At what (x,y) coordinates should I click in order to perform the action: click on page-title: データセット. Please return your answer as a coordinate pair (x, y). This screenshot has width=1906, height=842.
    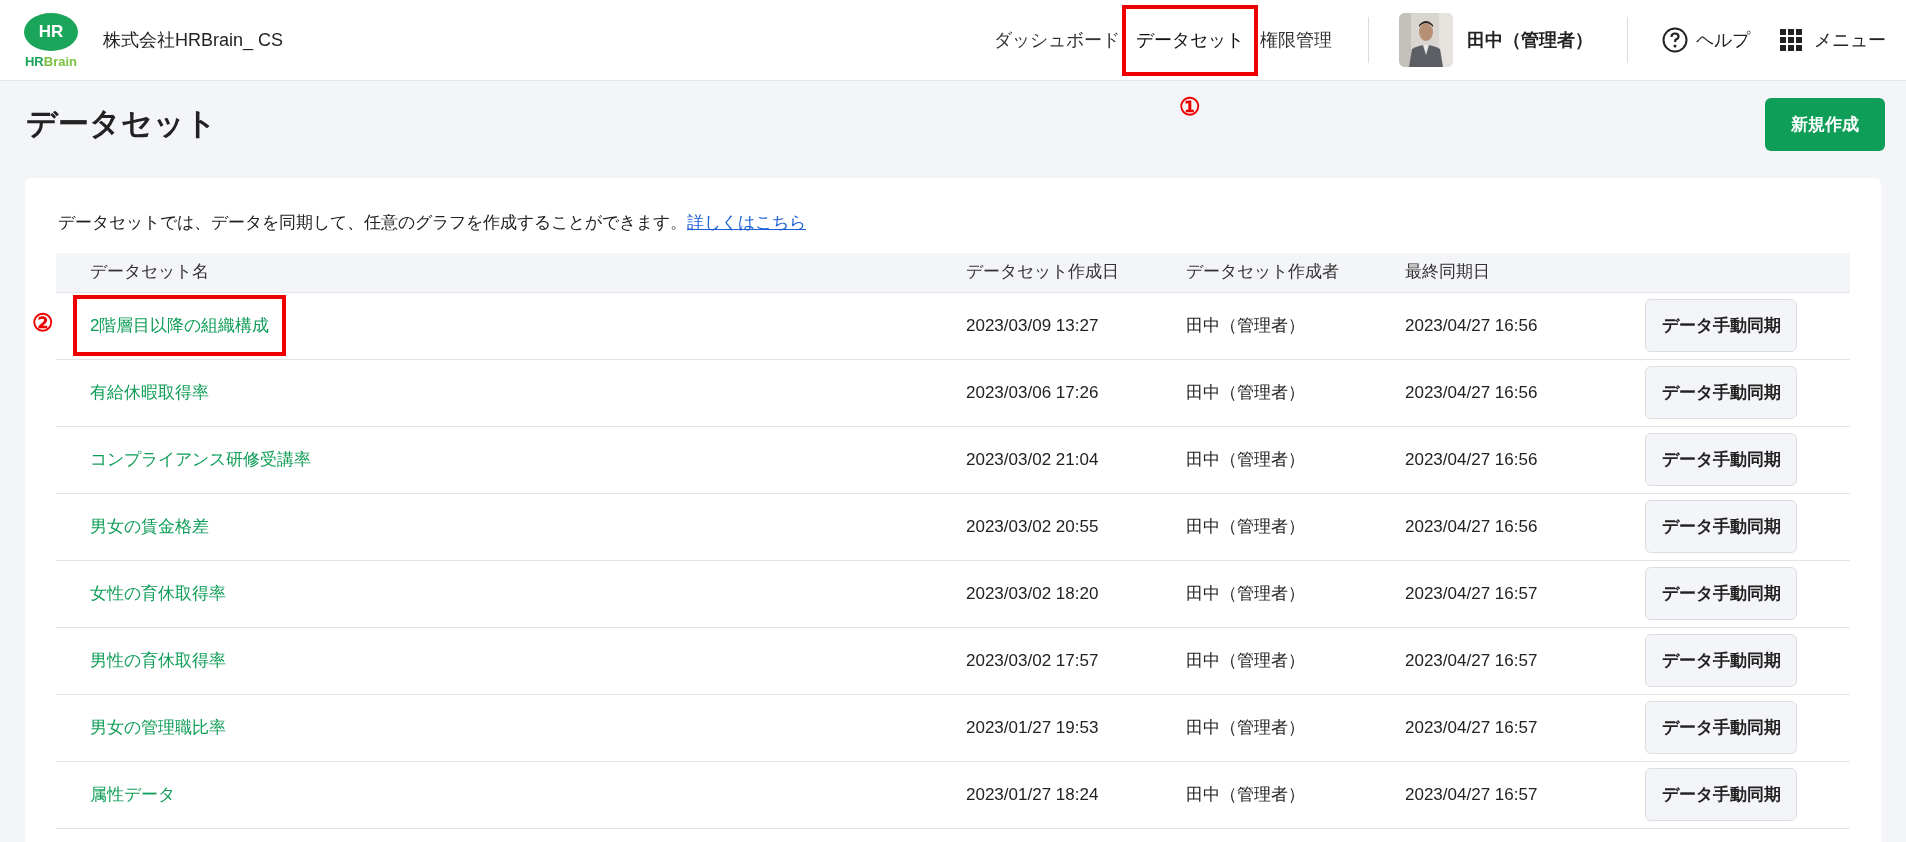
    Looking at the image, I should click on (121, 124).